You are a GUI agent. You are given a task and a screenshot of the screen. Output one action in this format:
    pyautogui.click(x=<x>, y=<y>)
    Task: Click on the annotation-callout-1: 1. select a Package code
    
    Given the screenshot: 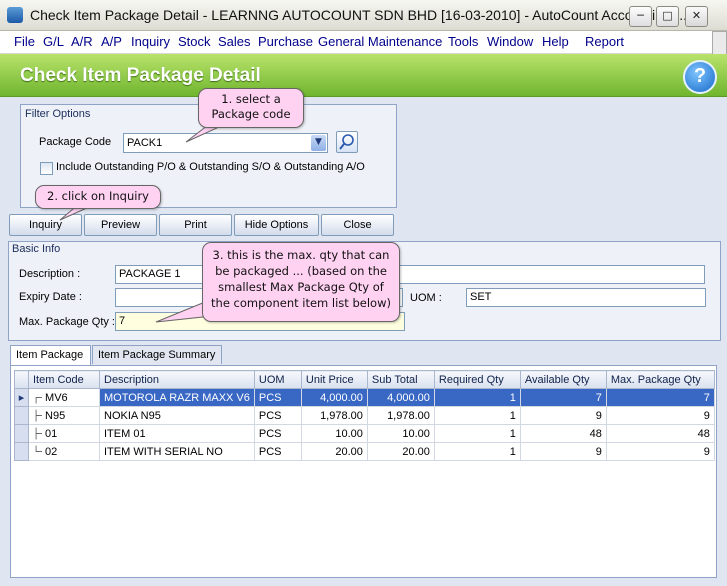 What is the action you would take?
    pyautogui.click(x=251, y=108)
    